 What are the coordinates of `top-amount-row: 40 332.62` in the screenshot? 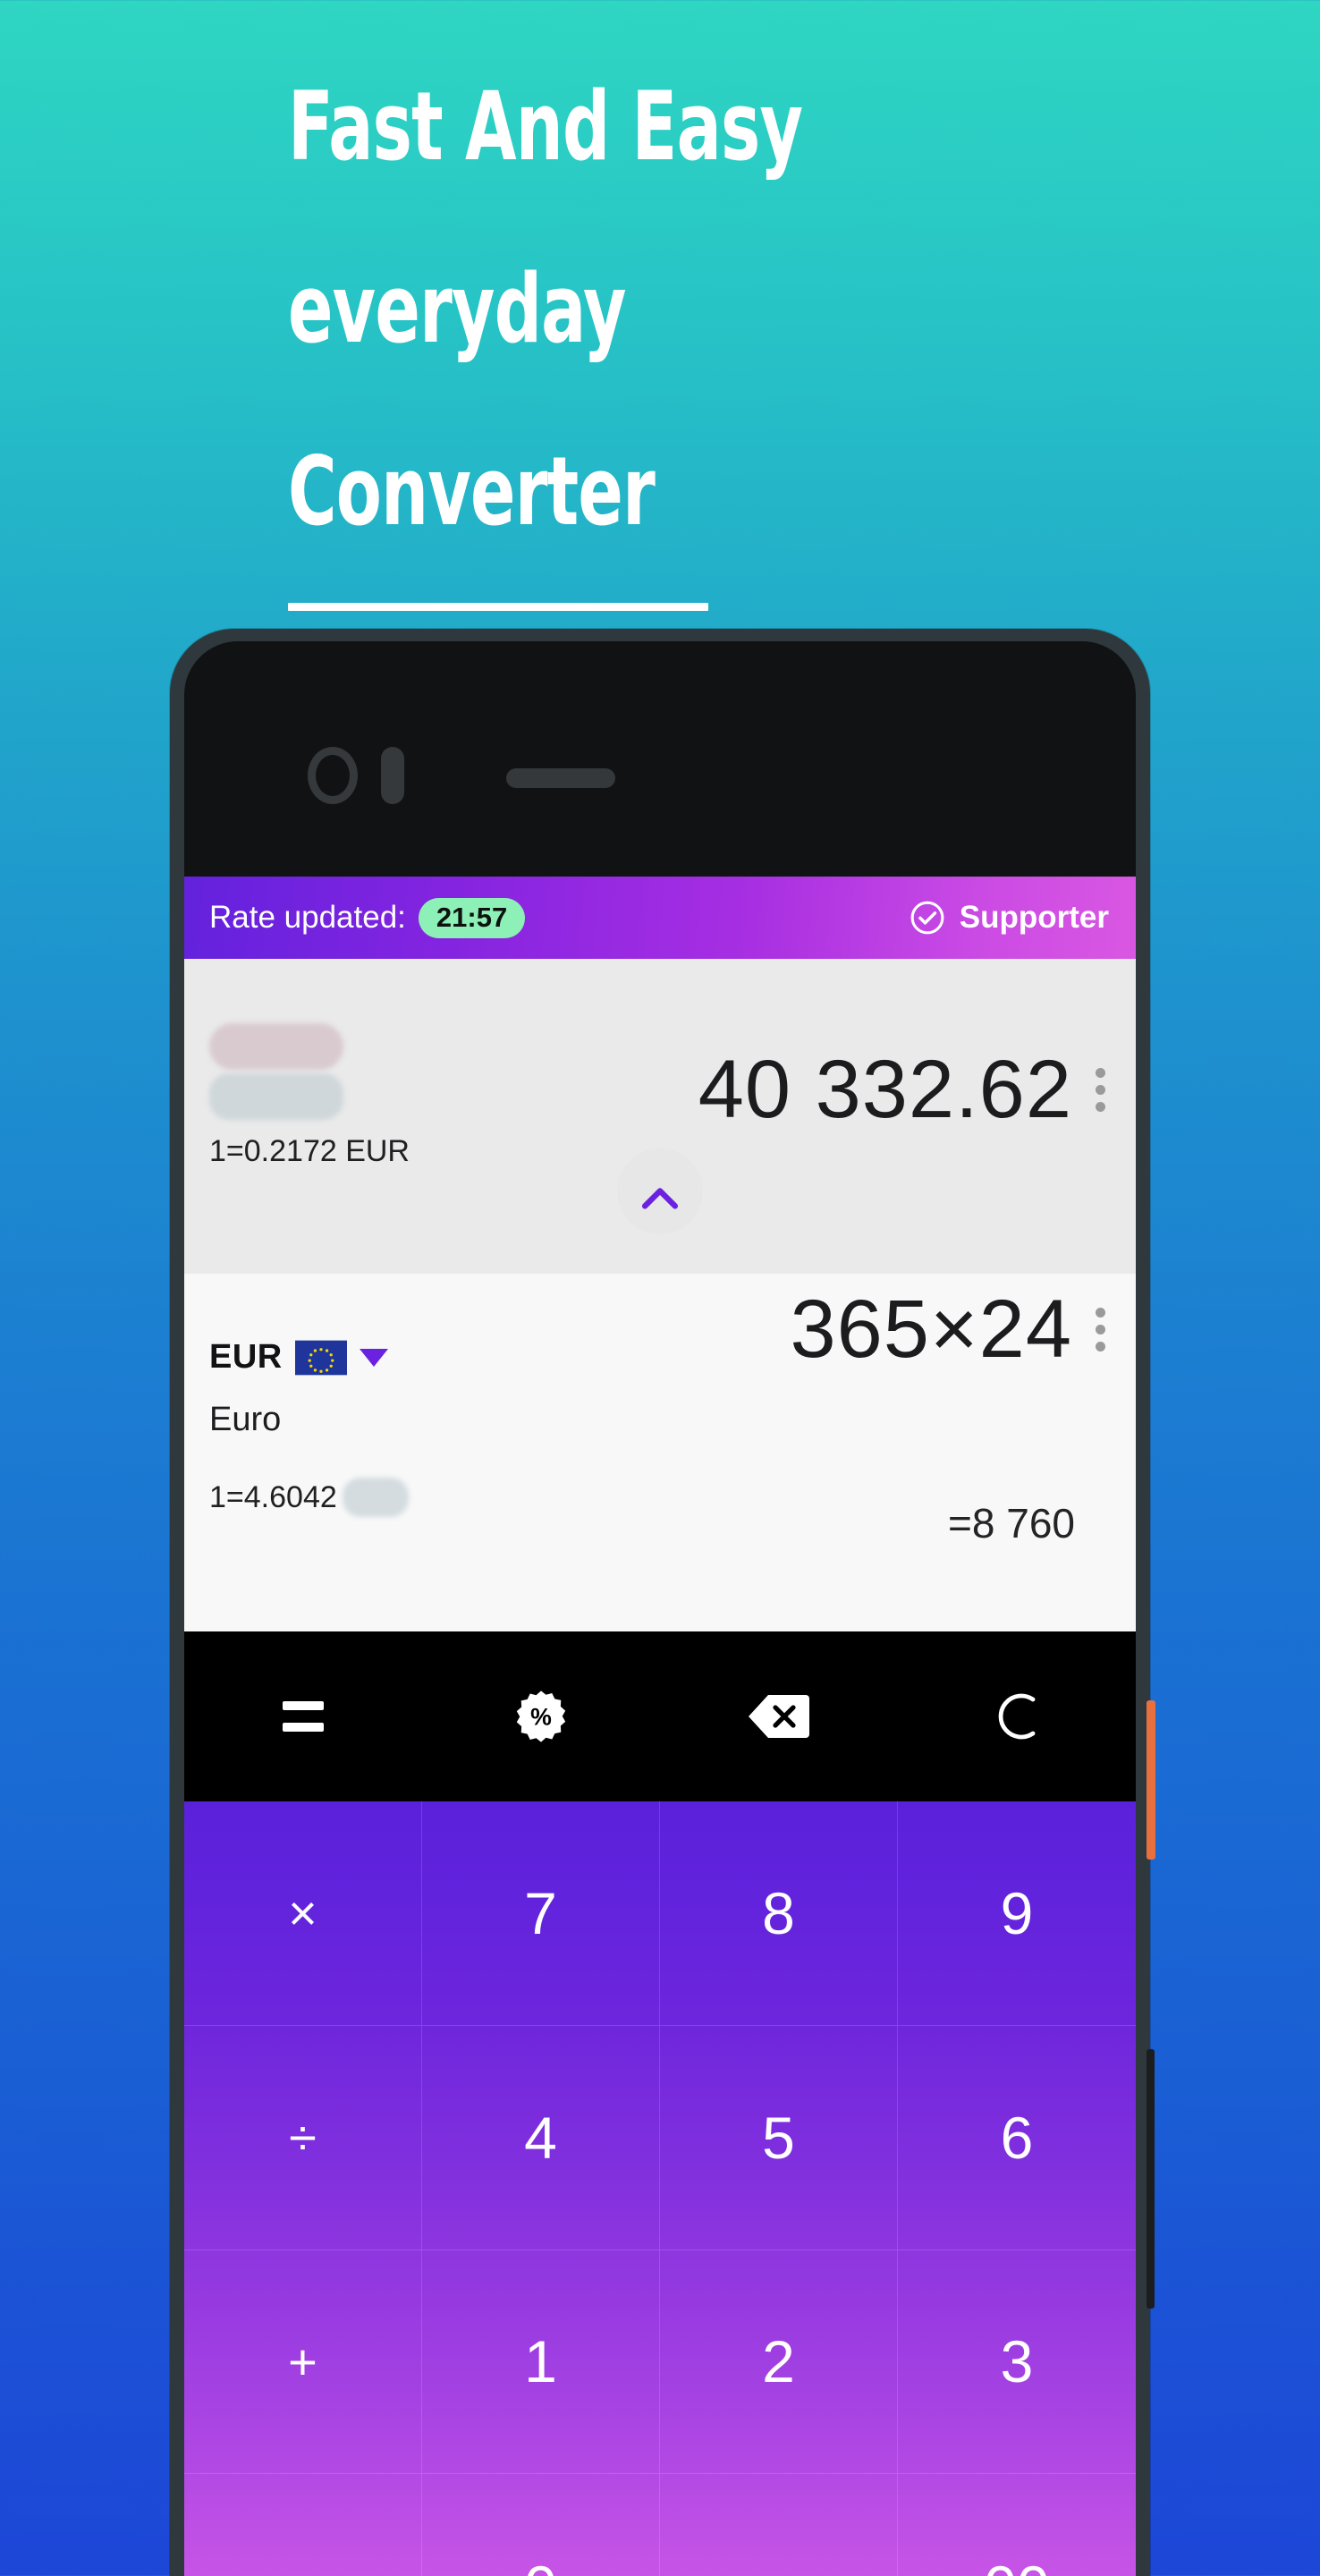 It's located at (905, 1090).